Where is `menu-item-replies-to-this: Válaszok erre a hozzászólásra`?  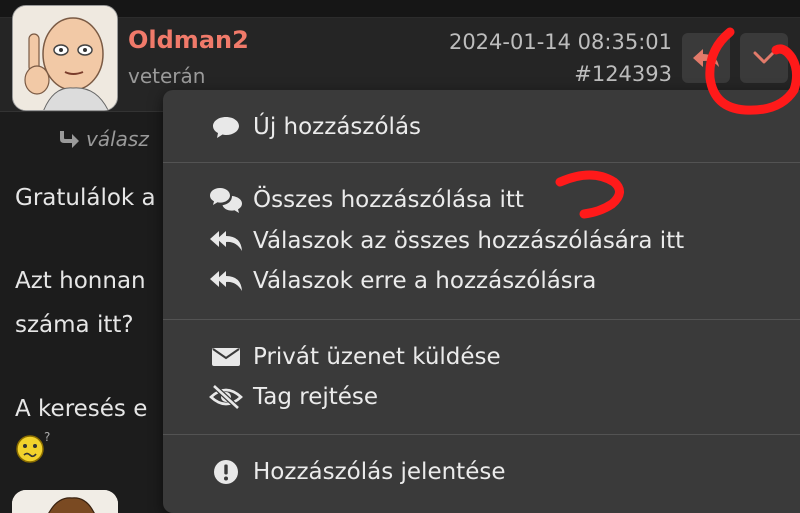
menu-item-replies-to-this: Válaszok erre a hozzászólásra is located at coordinates (402, 281).